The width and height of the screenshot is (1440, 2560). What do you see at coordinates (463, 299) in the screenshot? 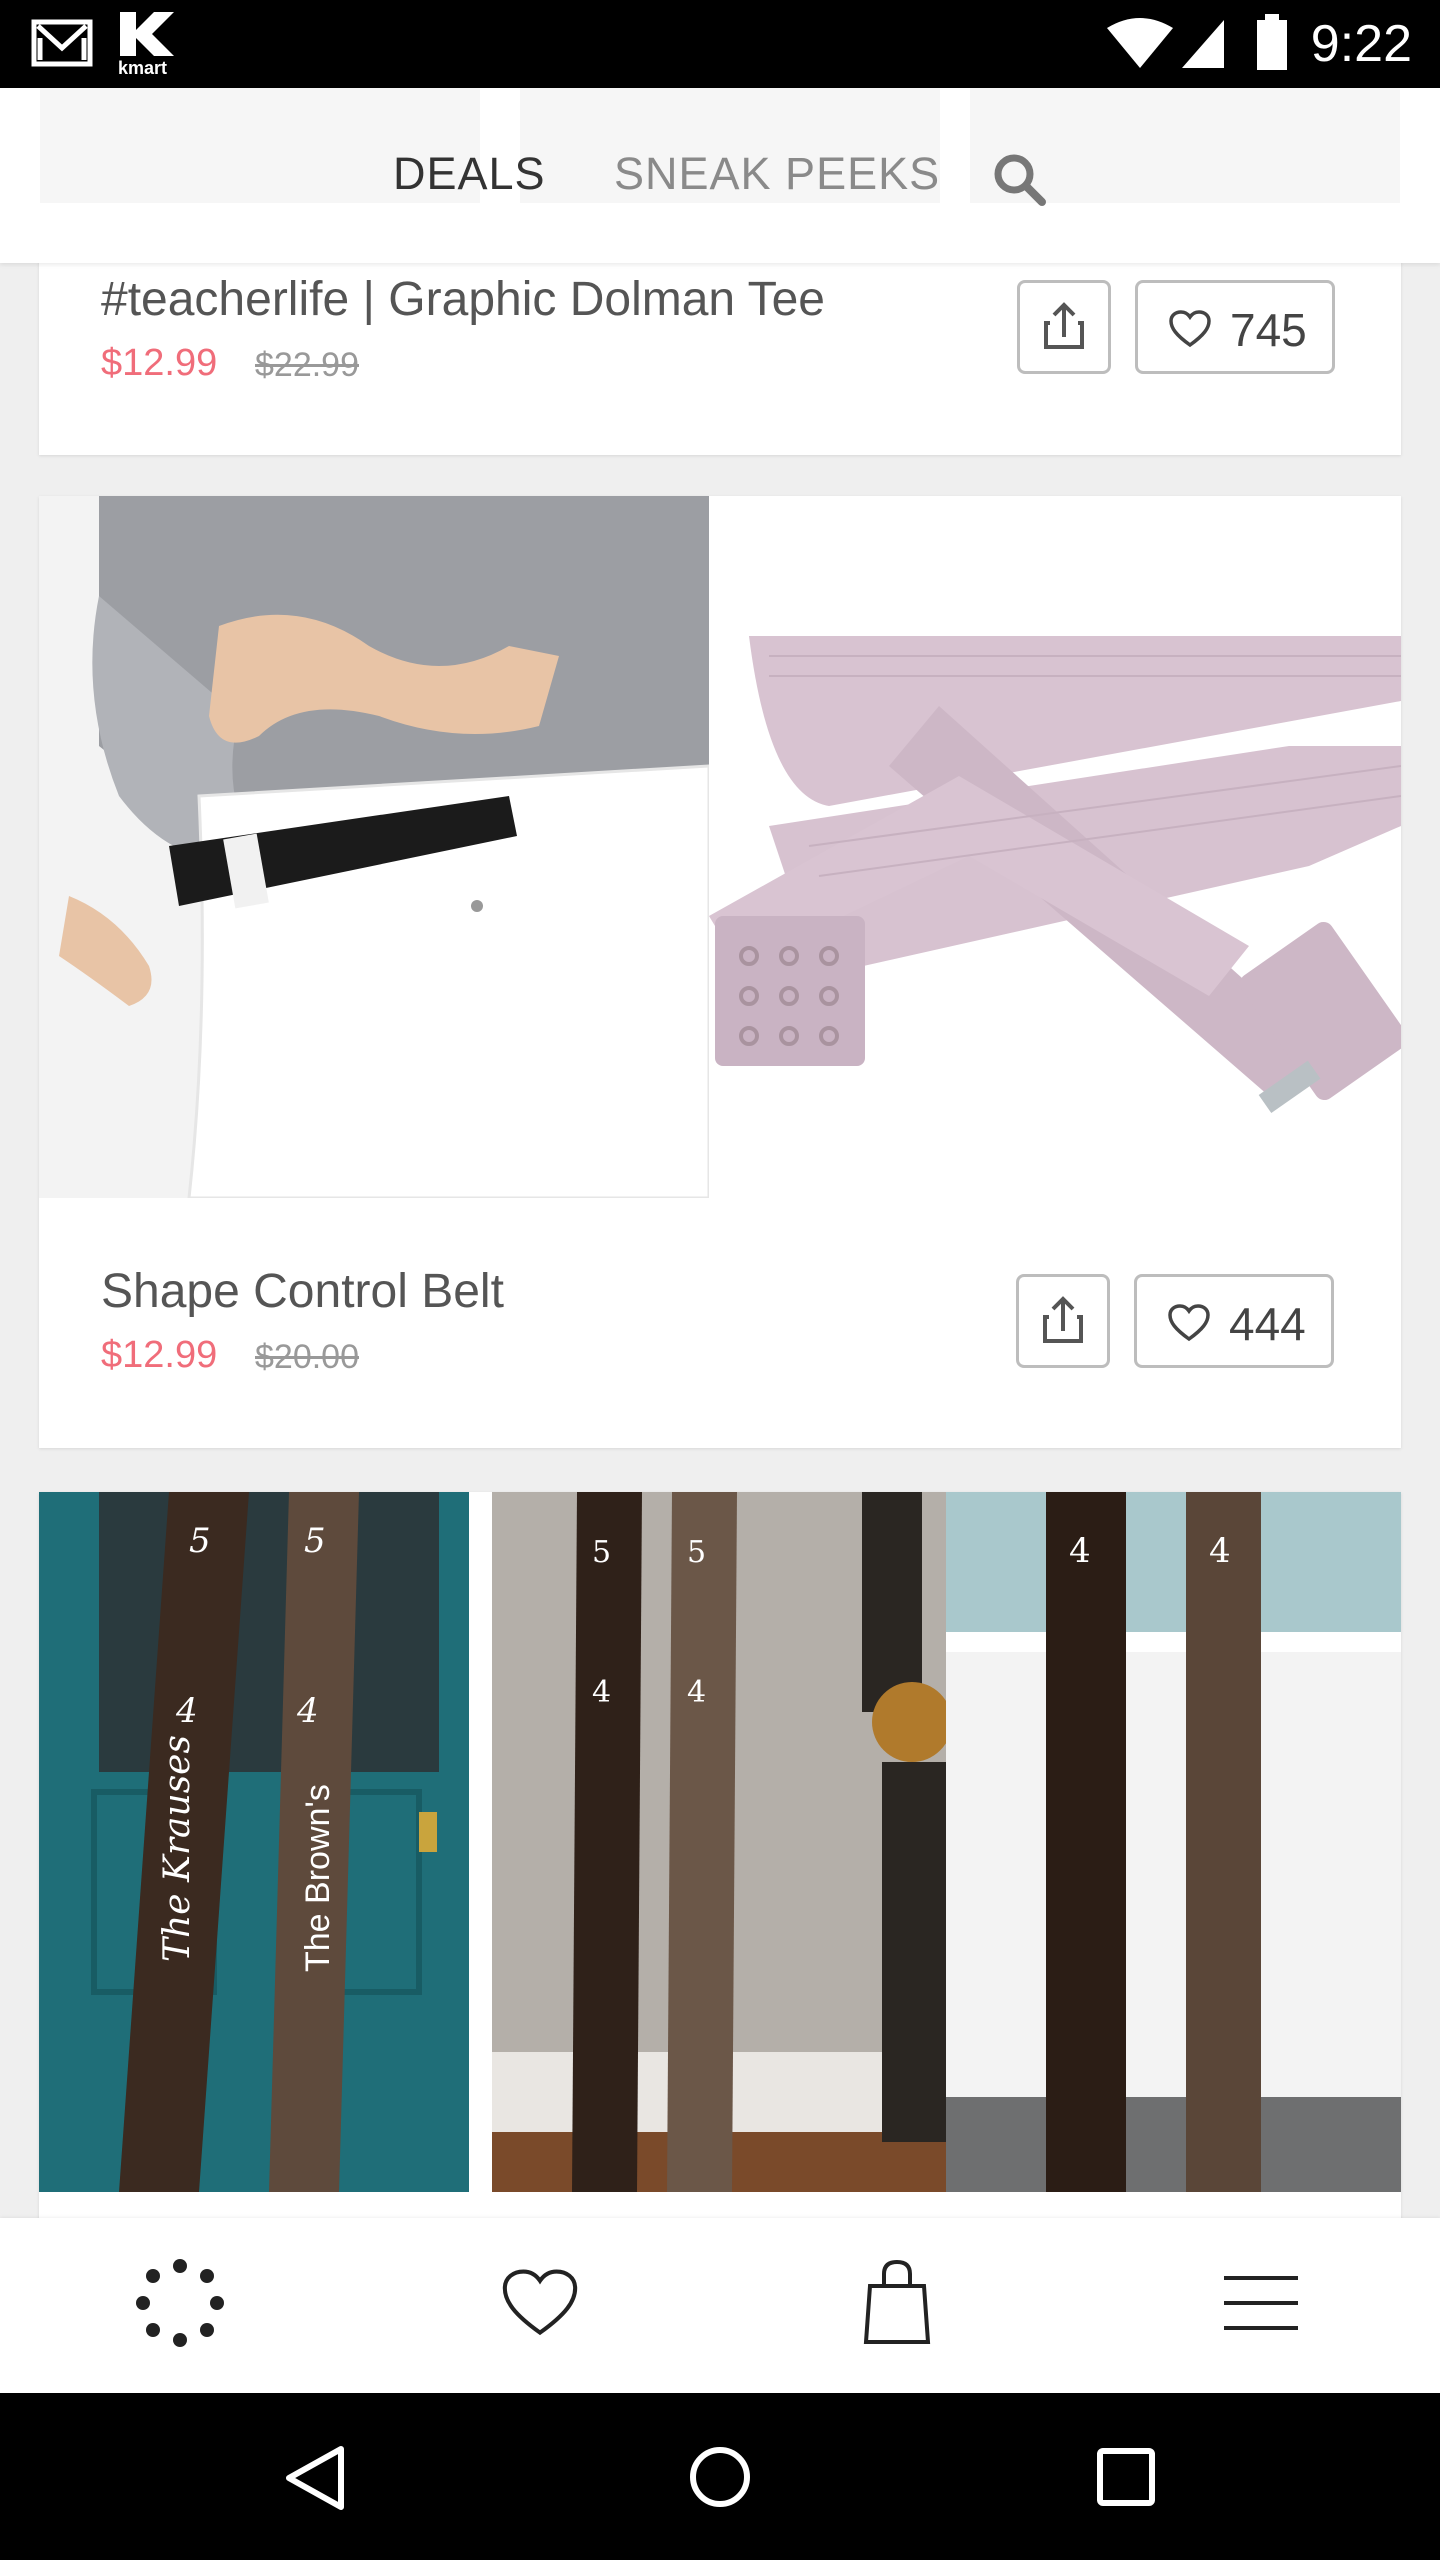
I see `product-title: #teacherlife | Graphic Dolman Tee` at bounding box center [463, 299].